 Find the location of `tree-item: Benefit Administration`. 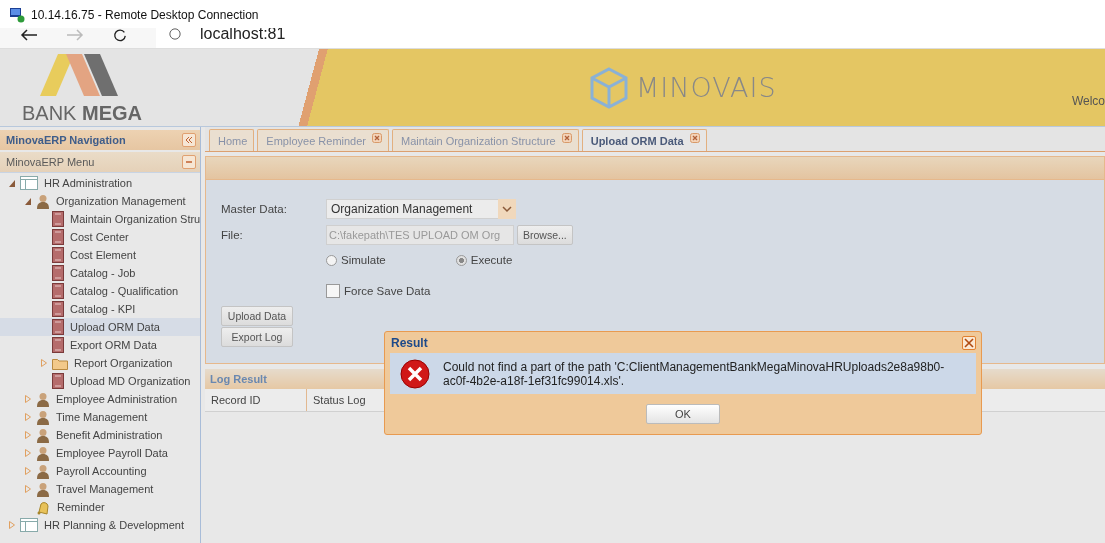

tree-item: Benefit Administration is located at coordinates (100, 435).